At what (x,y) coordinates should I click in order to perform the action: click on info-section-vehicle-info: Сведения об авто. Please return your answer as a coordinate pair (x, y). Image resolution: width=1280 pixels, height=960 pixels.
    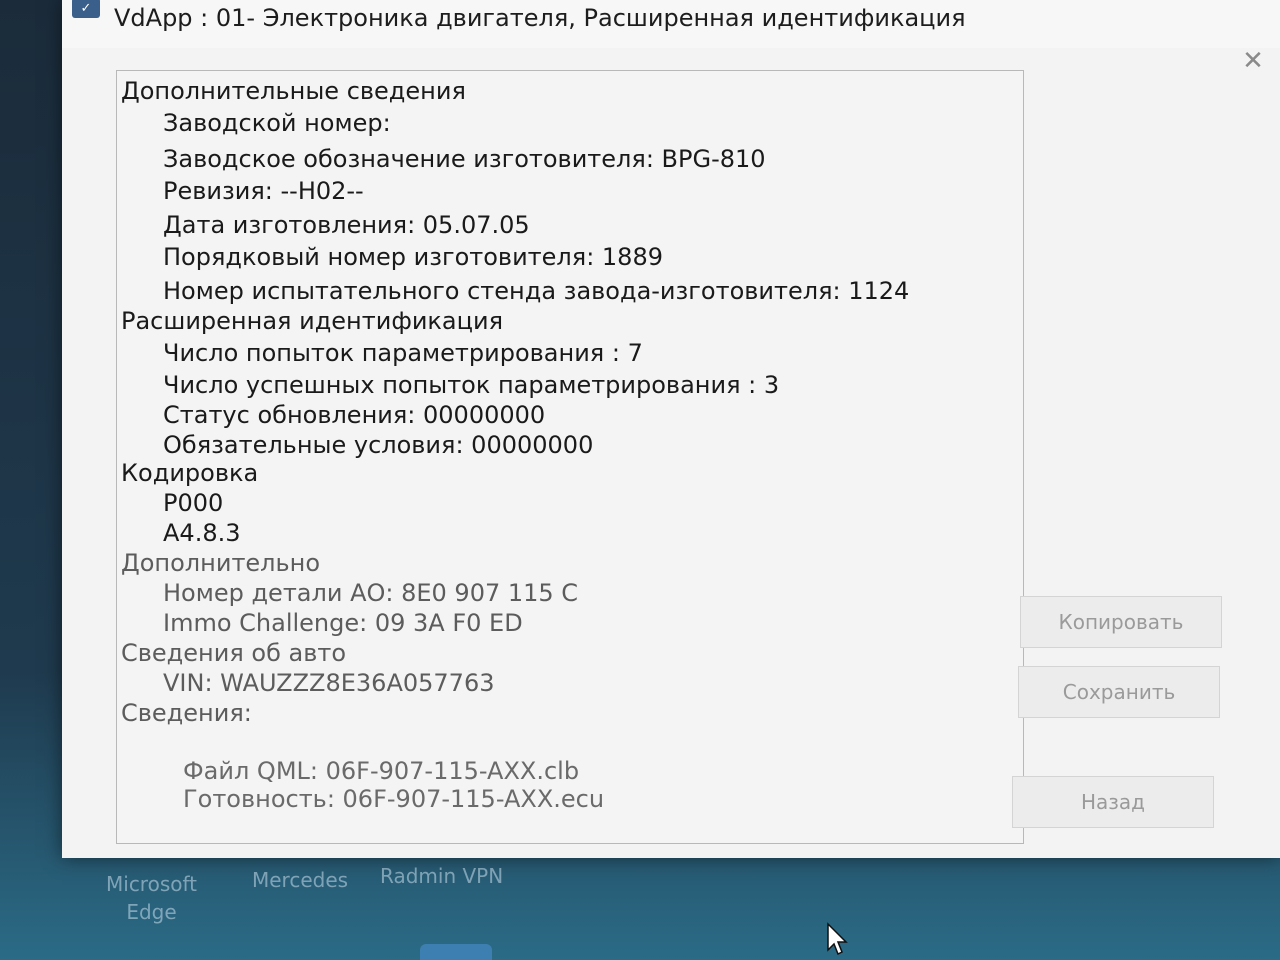
    Looking at the image, I should click on (234, 653).